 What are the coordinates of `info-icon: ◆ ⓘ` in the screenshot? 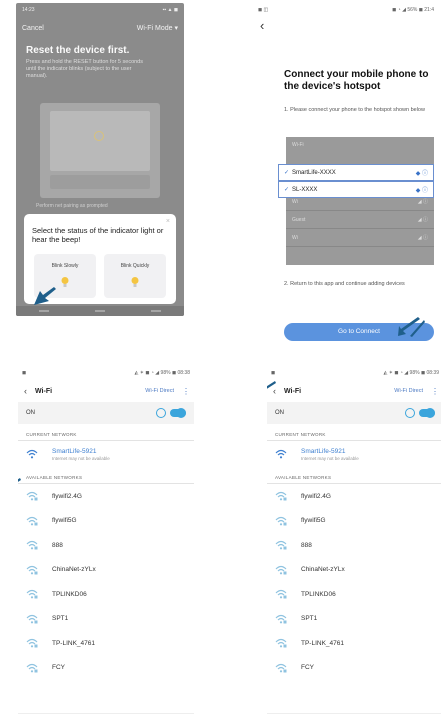 It's located at (421, 174).